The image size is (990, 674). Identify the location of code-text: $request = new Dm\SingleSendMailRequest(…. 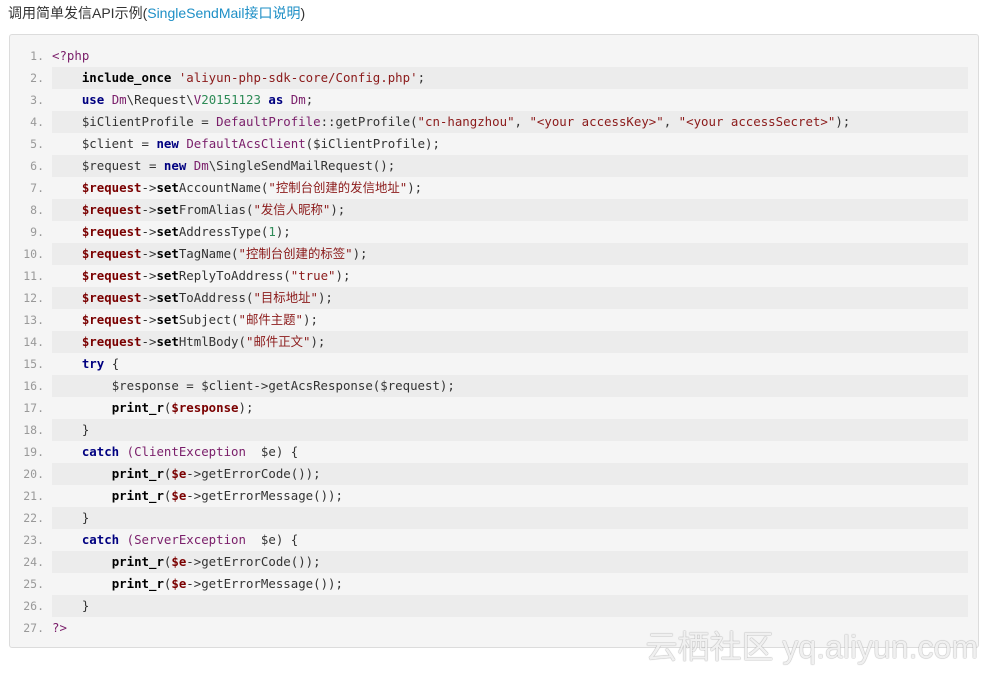
(510, 166).